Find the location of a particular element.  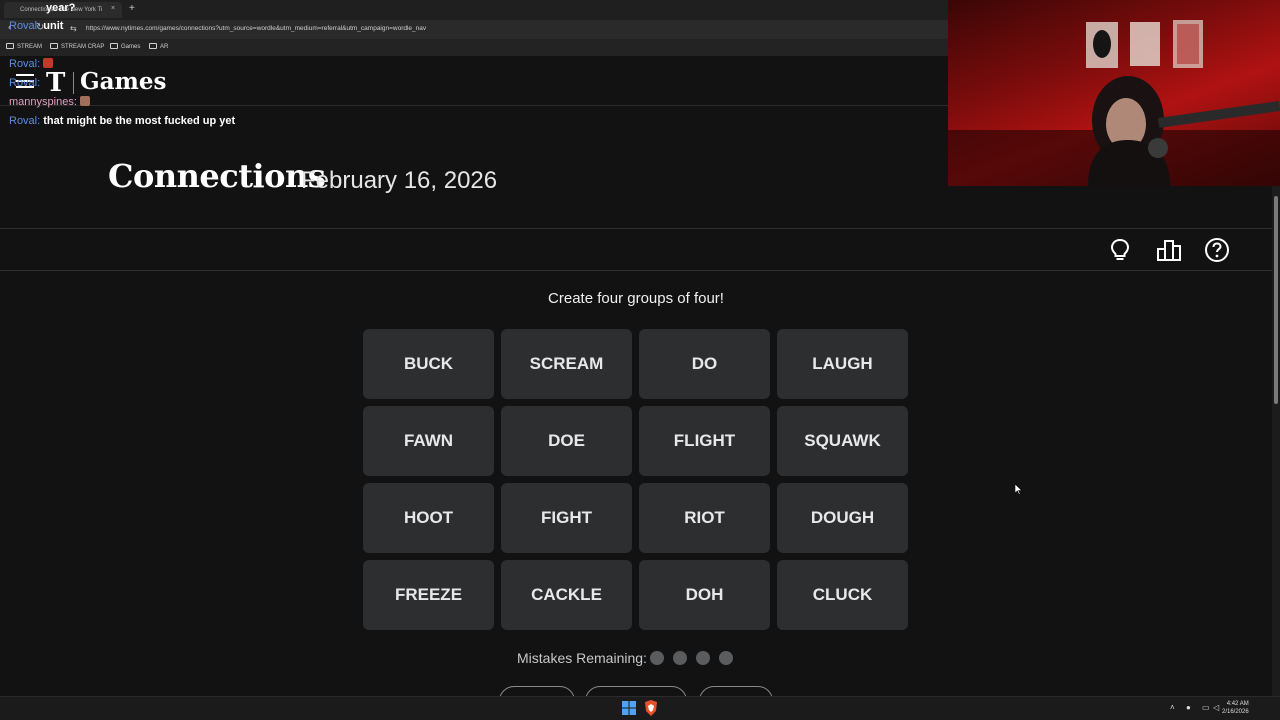

microphone-icon: ● is located at coordinates (1188, 707).